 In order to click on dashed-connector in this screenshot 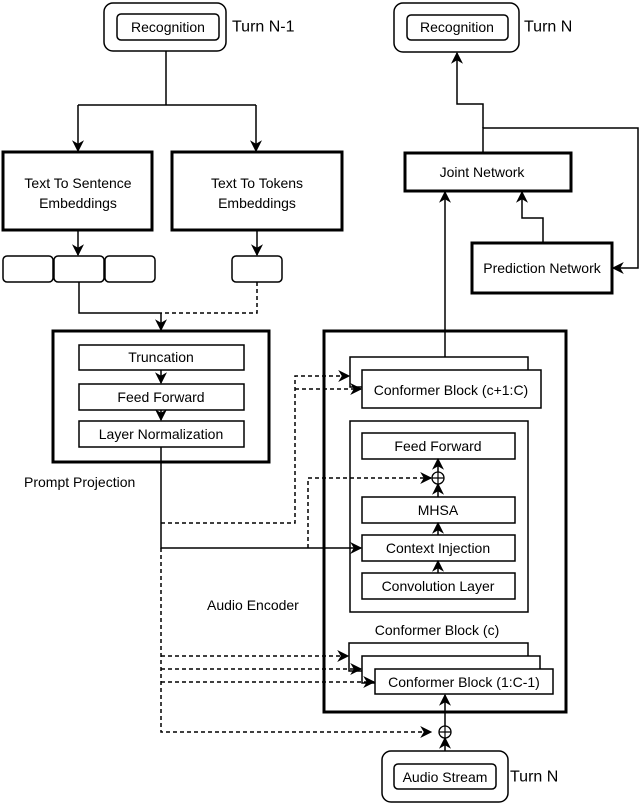, I will do `click(209, 298)`.